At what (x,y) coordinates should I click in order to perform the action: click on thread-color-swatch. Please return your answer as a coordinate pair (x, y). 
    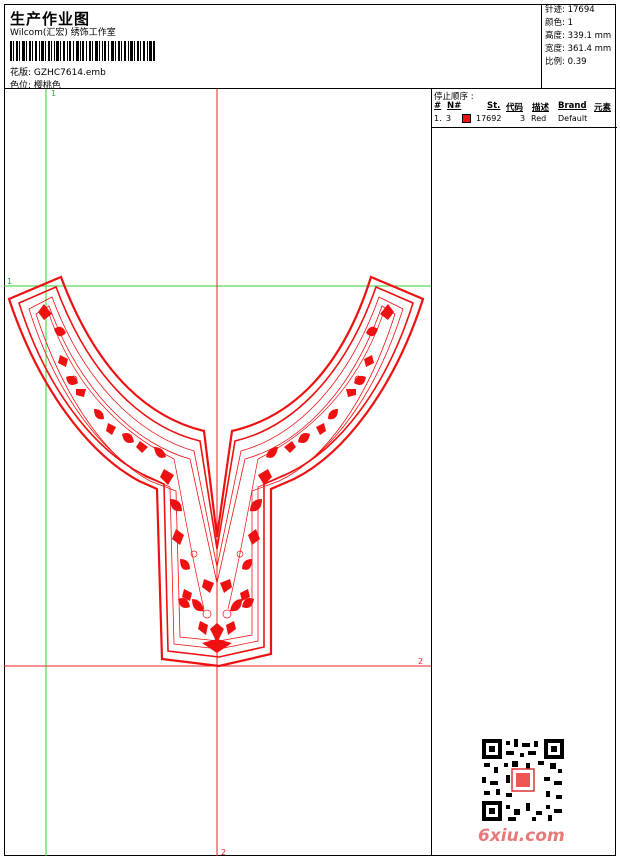
    Looking at the image, I should click on (466, 118).